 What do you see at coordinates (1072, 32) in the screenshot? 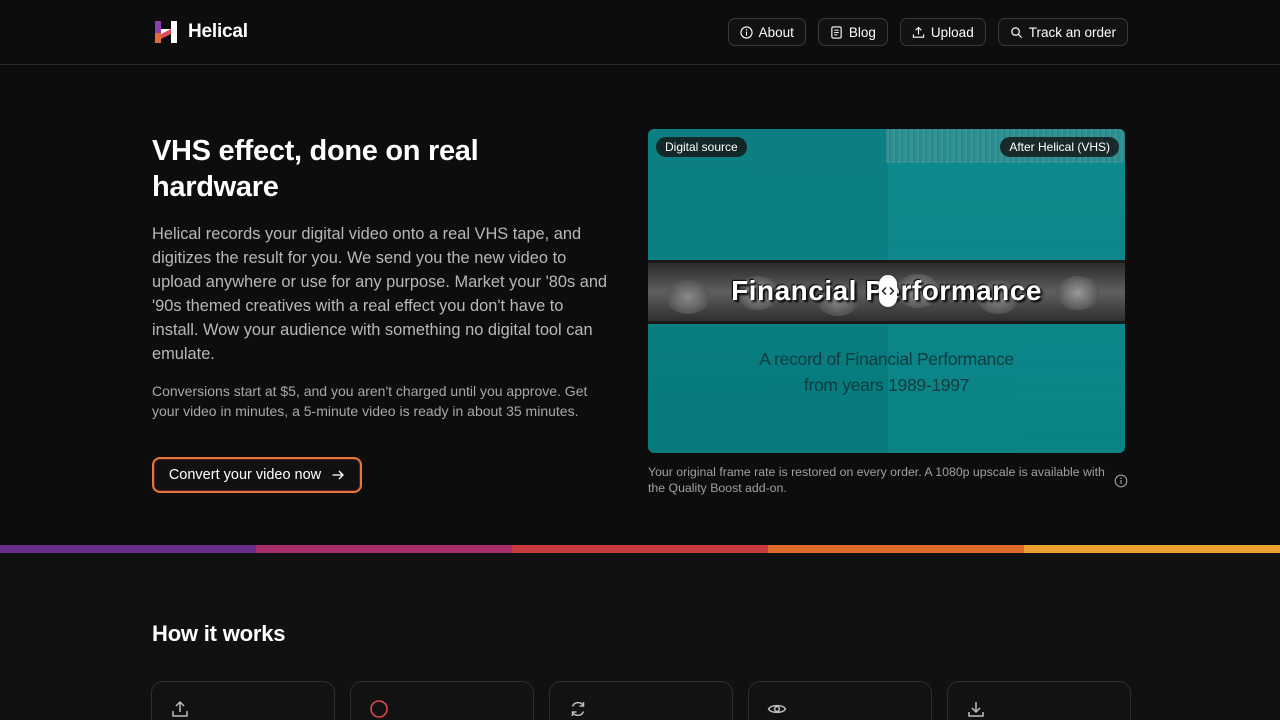
I see `track-order-label: Track an order` at bounding box center [1072, 32].